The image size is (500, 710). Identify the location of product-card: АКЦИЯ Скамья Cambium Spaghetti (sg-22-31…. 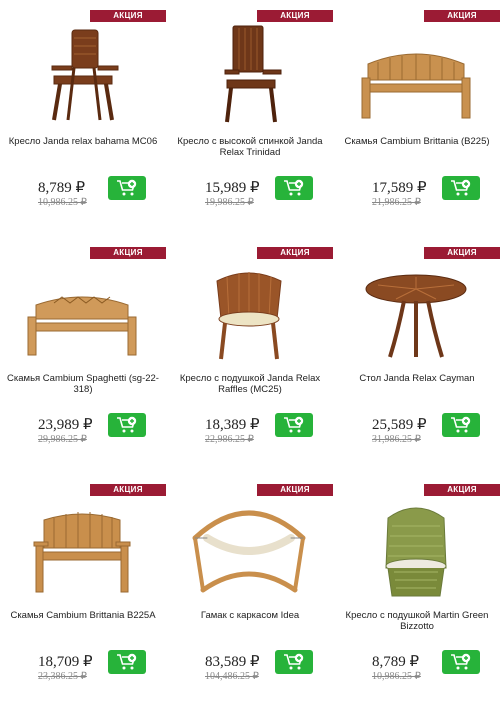
(83, 355).